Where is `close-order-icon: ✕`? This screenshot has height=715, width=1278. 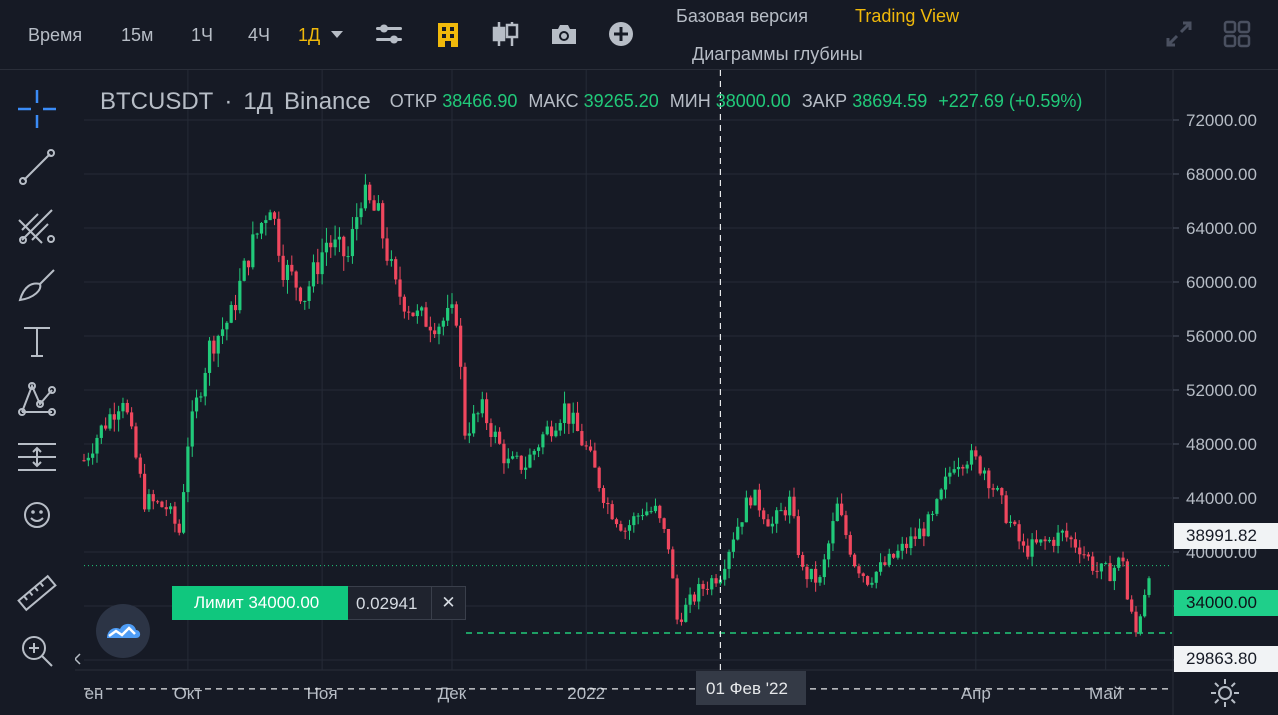
close-order-icon: ✕ is located at coordinates (449, 603).